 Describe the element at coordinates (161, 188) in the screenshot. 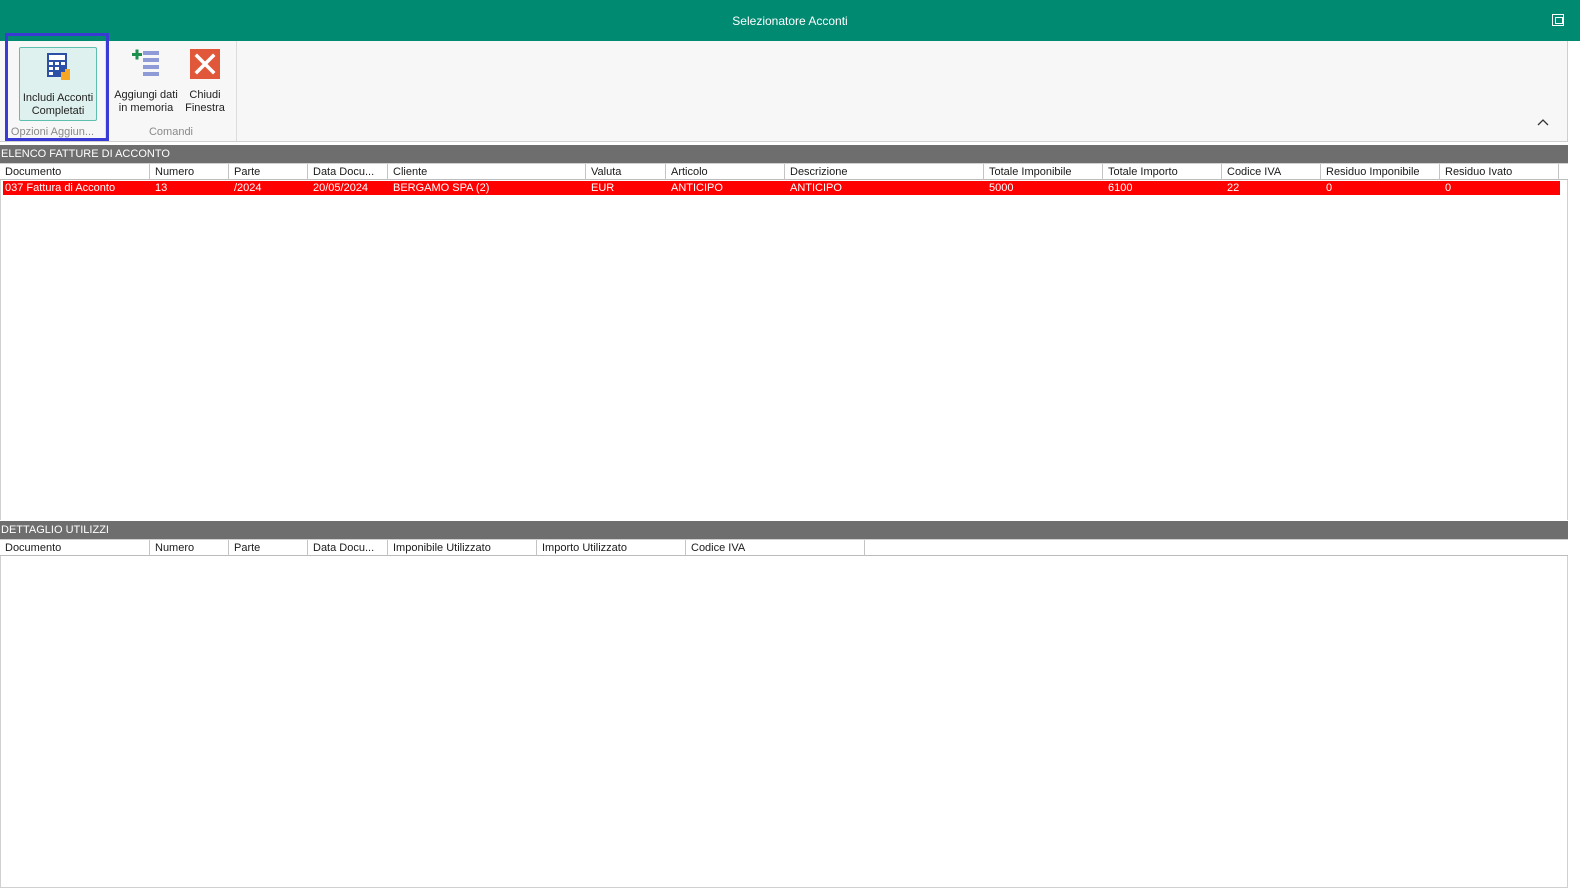

I see `cell-numero: 13` at that location.